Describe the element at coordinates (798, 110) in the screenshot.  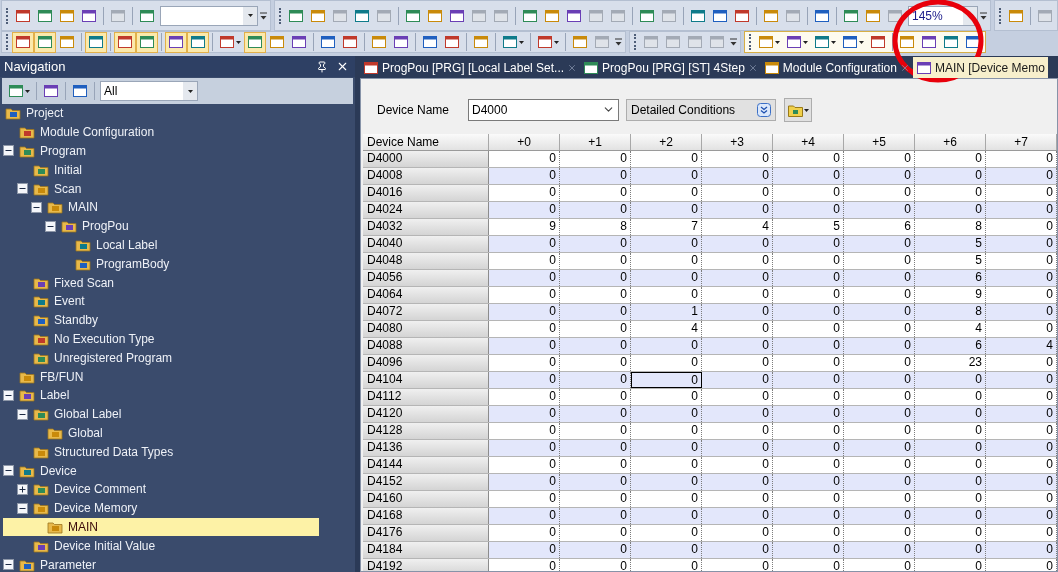
I see `folder-menu-button` at that location.